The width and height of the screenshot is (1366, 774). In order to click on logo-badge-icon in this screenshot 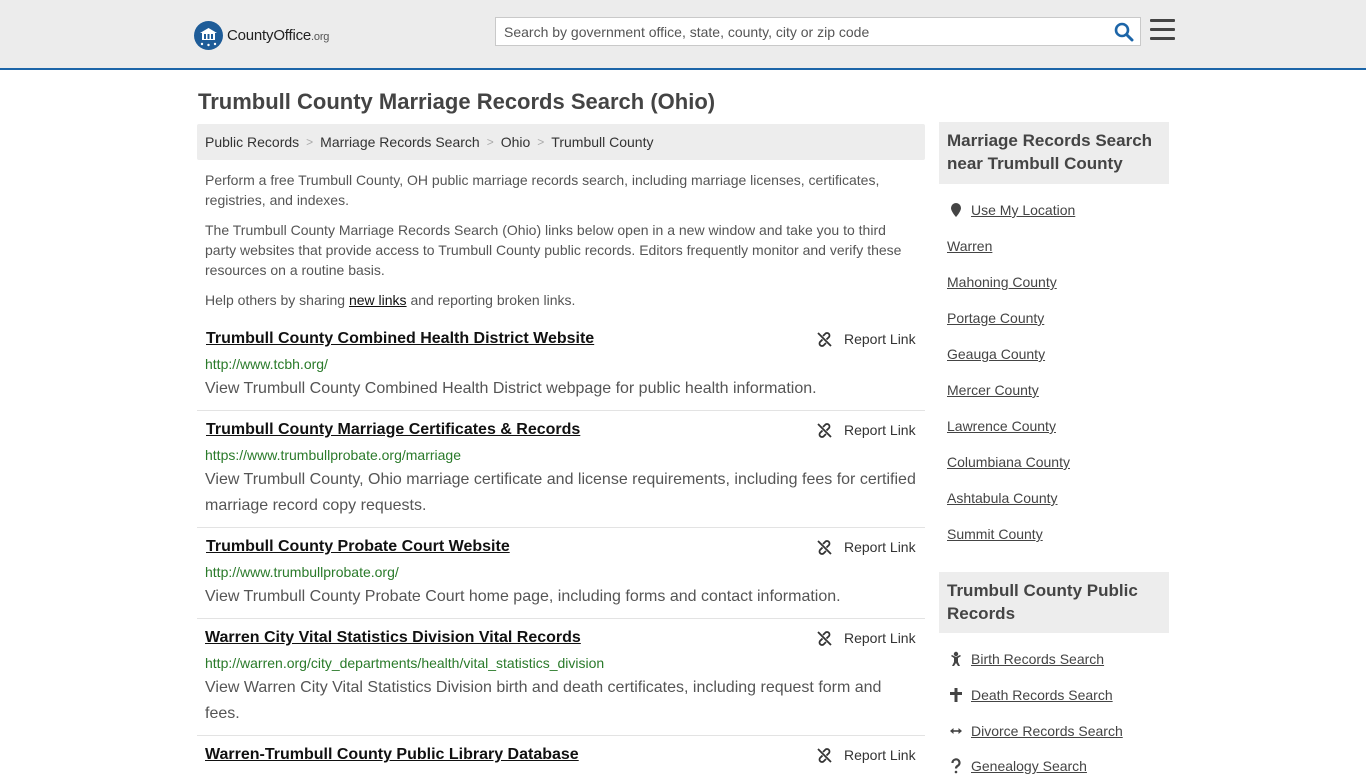, I will do `click(208, 35)`.